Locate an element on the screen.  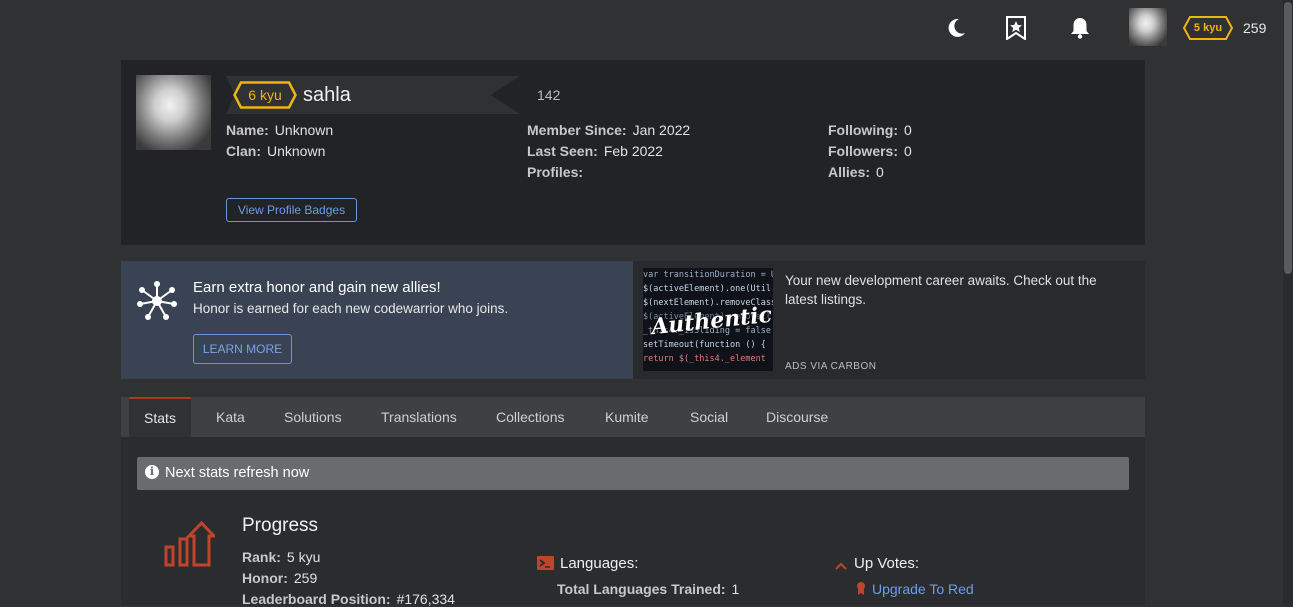
profile-honor: 142 is located at coordinates (549, 95).